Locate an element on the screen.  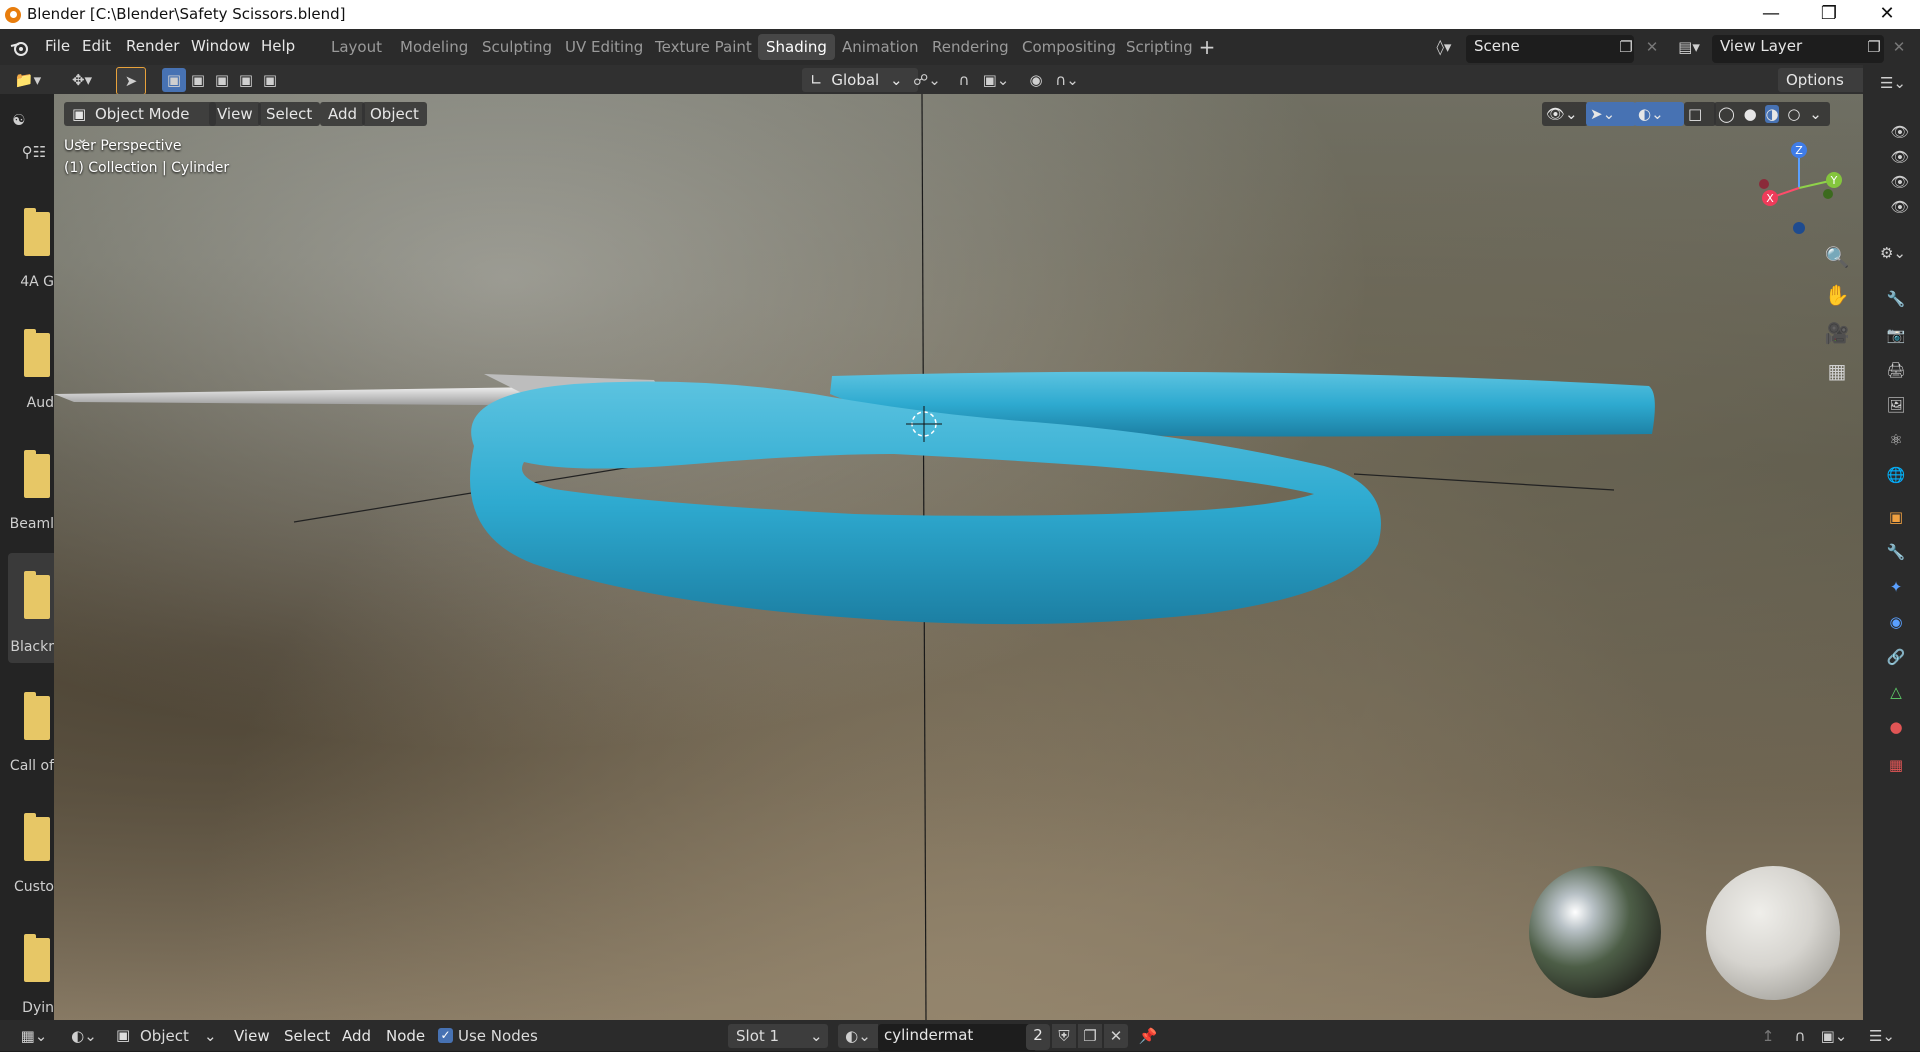
shader-object-dropdown: ▣ Object ⌄ is located at coordinates (165, 1036).